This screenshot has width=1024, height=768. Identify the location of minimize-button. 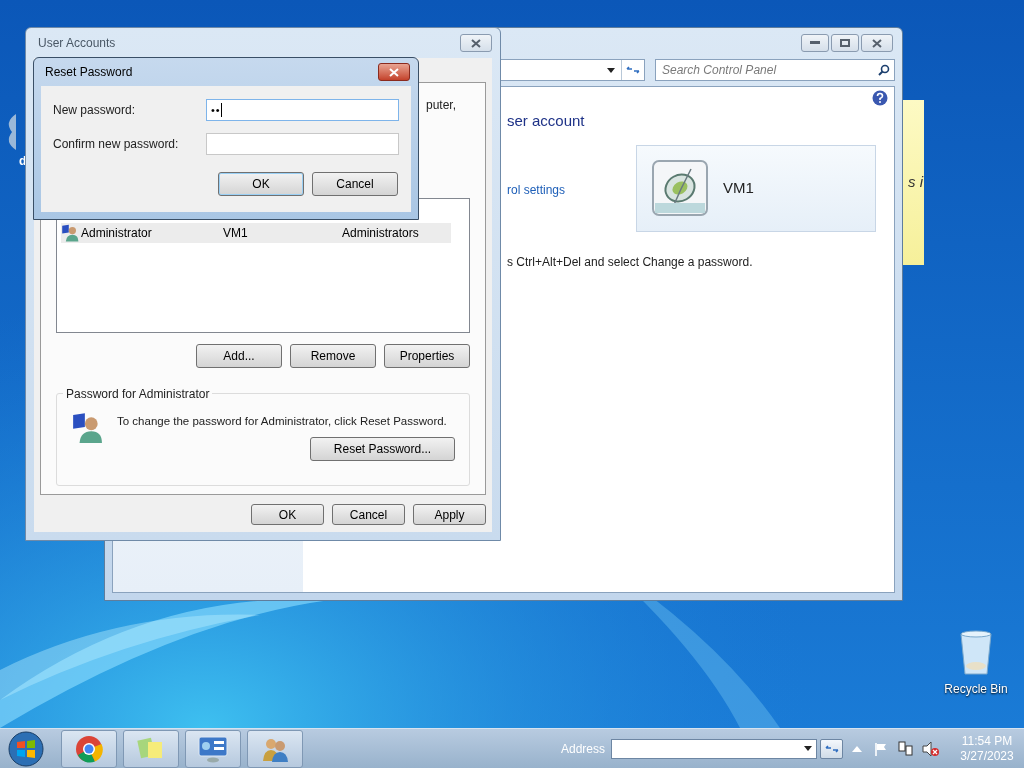
(815, 43).